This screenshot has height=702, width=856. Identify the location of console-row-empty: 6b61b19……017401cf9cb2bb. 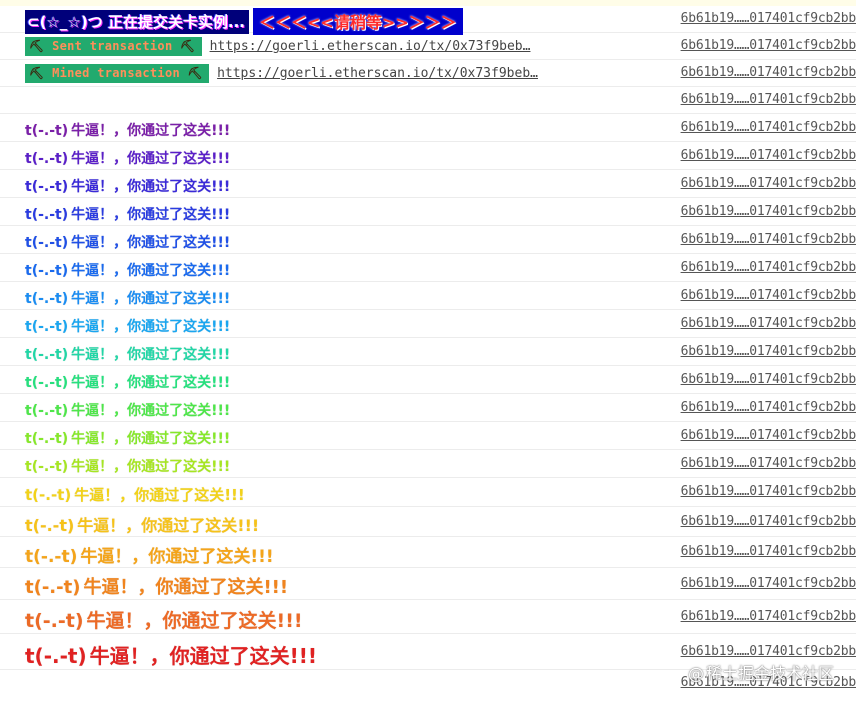
(428, 100).